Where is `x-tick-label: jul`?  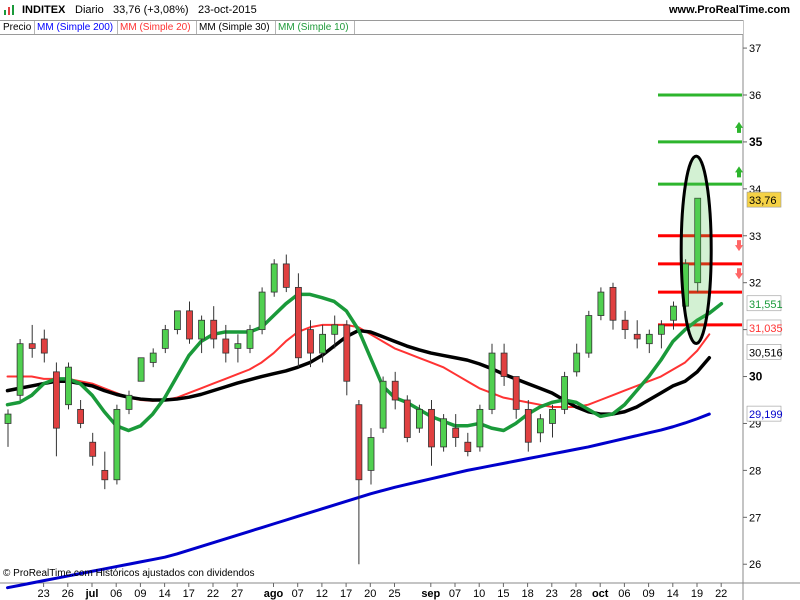 x-tick-label: jul is located at coordinates (92, 594).